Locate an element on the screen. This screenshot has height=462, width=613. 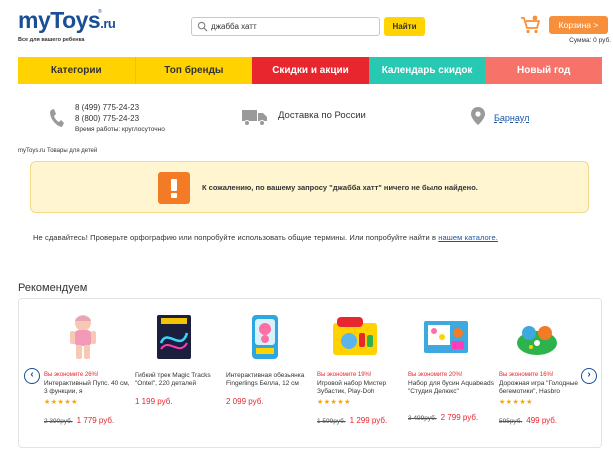
site-logo: myToys.ru ® Все для вашего ребенка is located at coordinates (68, 26).